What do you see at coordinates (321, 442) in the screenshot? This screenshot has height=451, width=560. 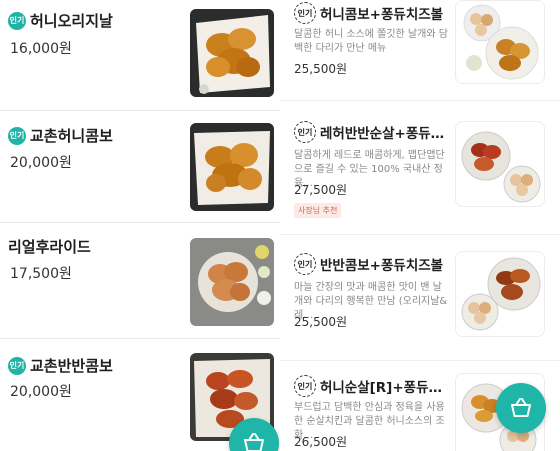 I see `menu-item-price: 26,500원` at bounding box center [321, 442].